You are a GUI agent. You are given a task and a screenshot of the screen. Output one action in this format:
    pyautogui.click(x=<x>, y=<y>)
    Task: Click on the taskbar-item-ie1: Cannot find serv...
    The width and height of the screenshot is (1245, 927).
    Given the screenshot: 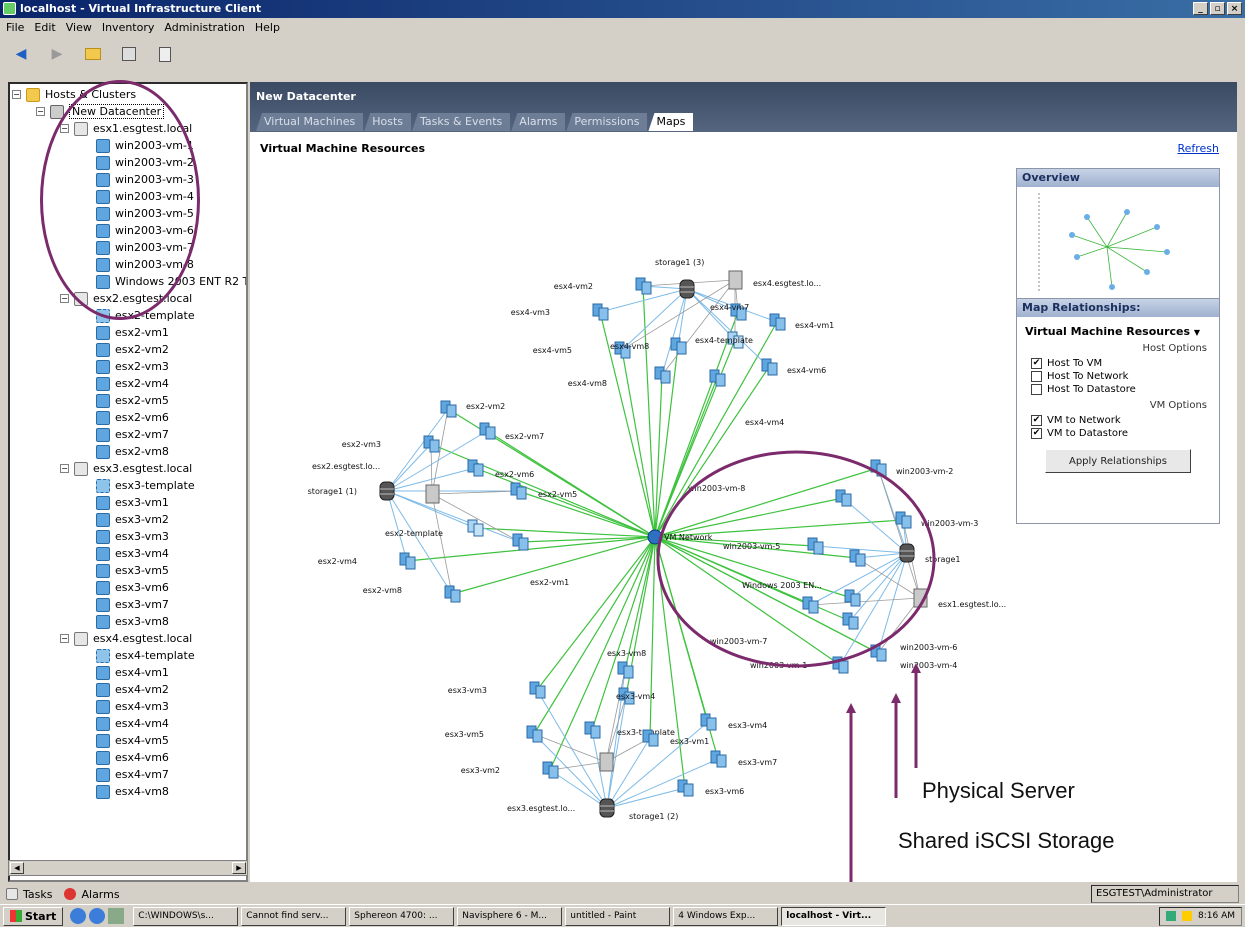 What is the action you would take?
    pyautogui.click(x=294, y=916)
    